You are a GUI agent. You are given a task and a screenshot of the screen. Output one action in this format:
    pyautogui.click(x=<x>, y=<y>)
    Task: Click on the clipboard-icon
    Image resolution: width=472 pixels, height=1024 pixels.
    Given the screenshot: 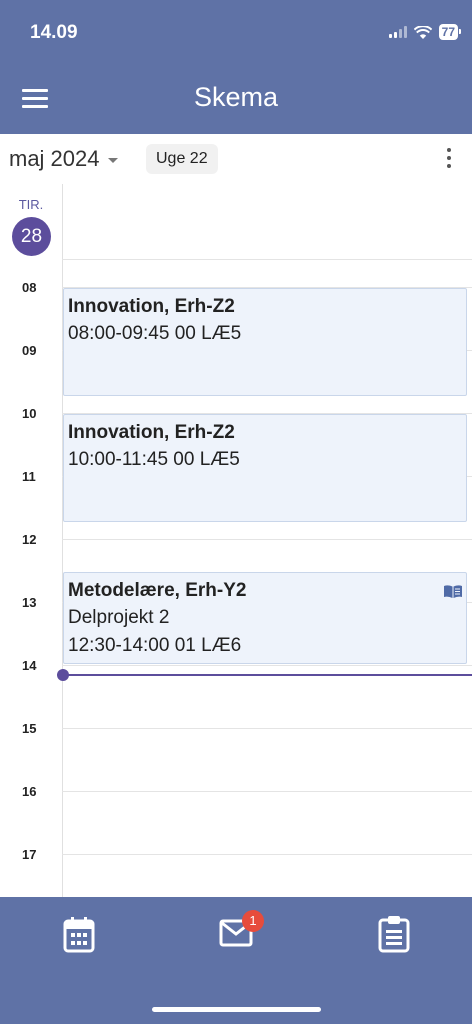 What is the action you would take?
    pyautogui.click(x=394, y=934)
    